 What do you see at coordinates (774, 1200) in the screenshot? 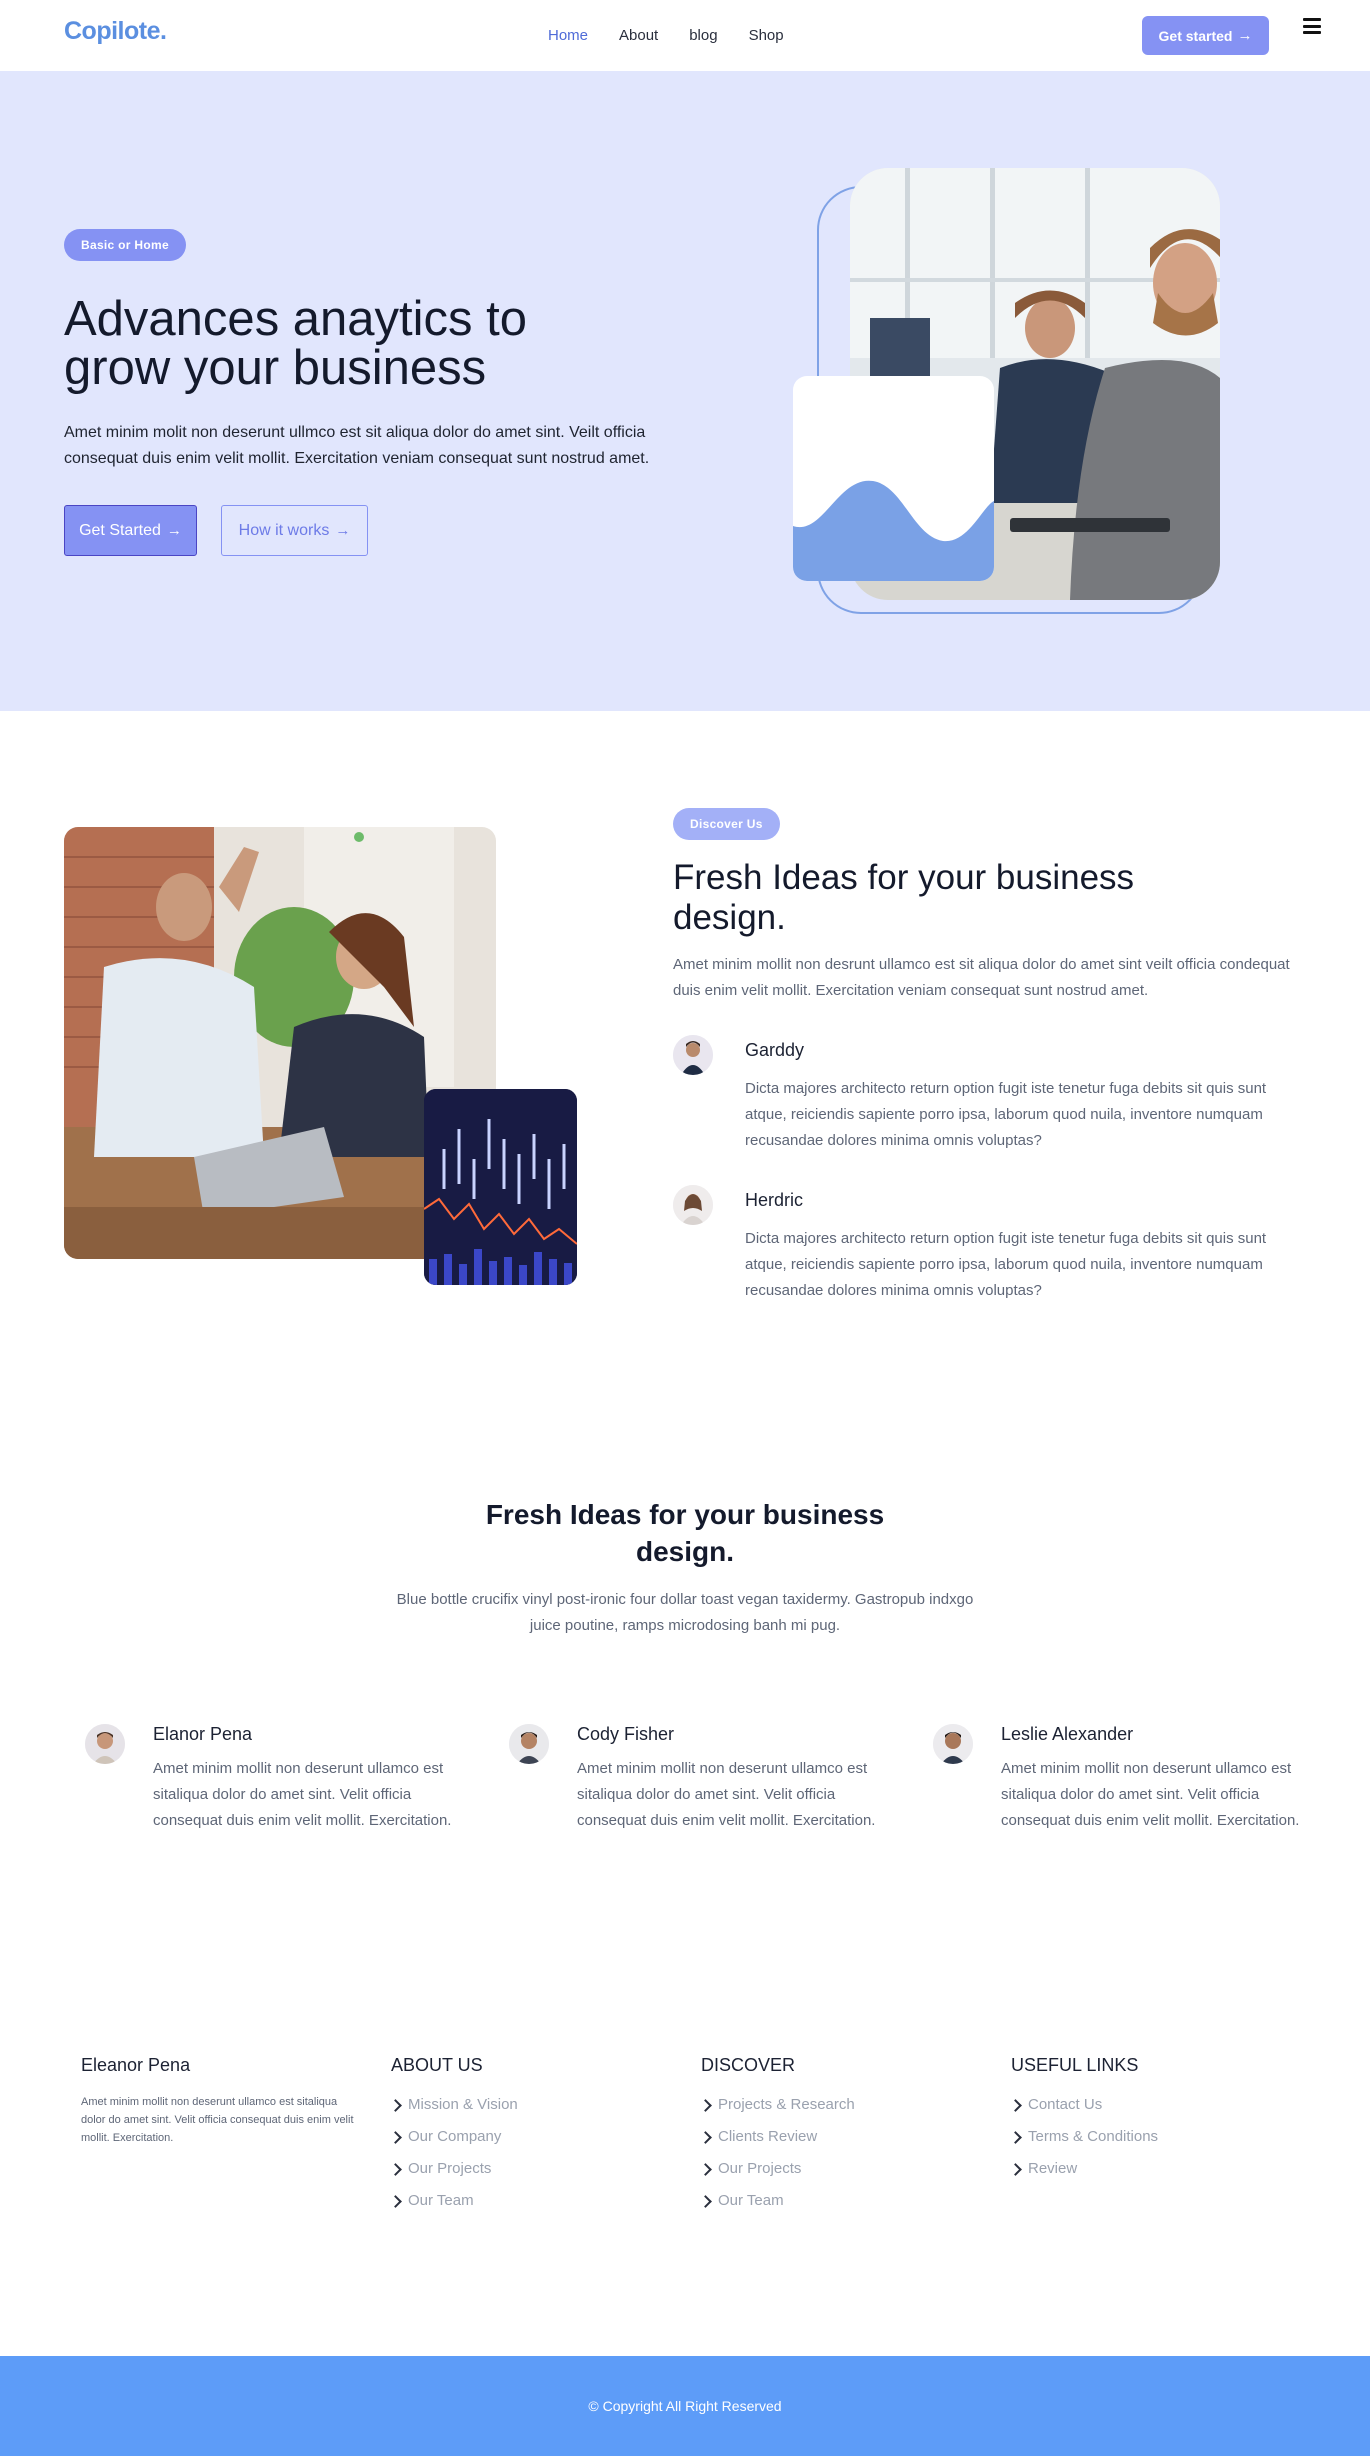
I see `person-name-herdric: Herdric` at bounding box center [774, 1200].